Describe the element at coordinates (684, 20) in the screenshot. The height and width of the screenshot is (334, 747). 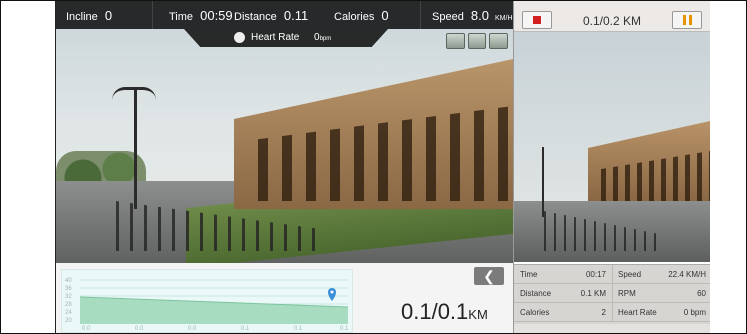
I see `pause-icon` at that location.